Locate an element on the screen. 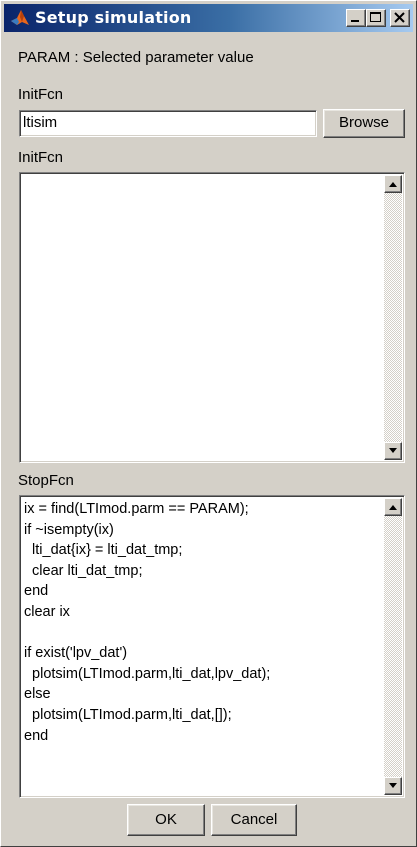 Image resolution: width=417 pixels, height=847 pixels. stopfcn-scroll-down-button is located at coordinates (393, 786).